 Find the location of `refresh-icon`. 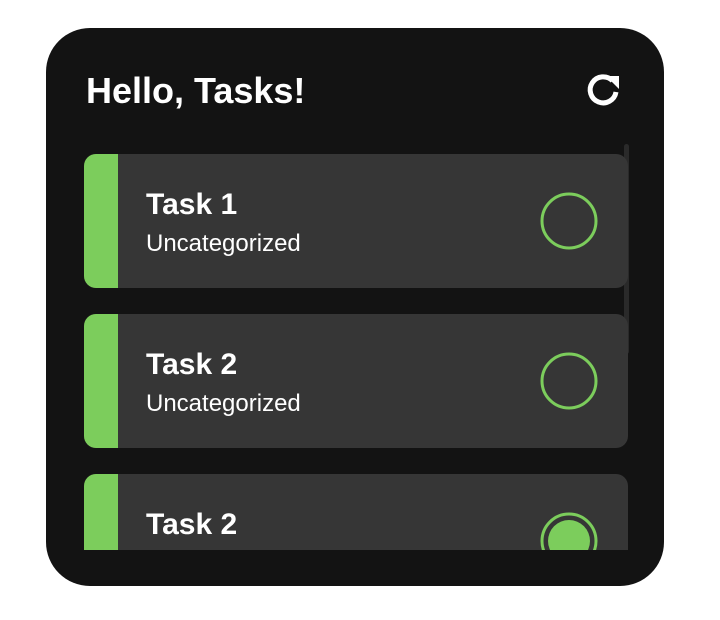

refresh-icon is located at coordinates (603, 90).